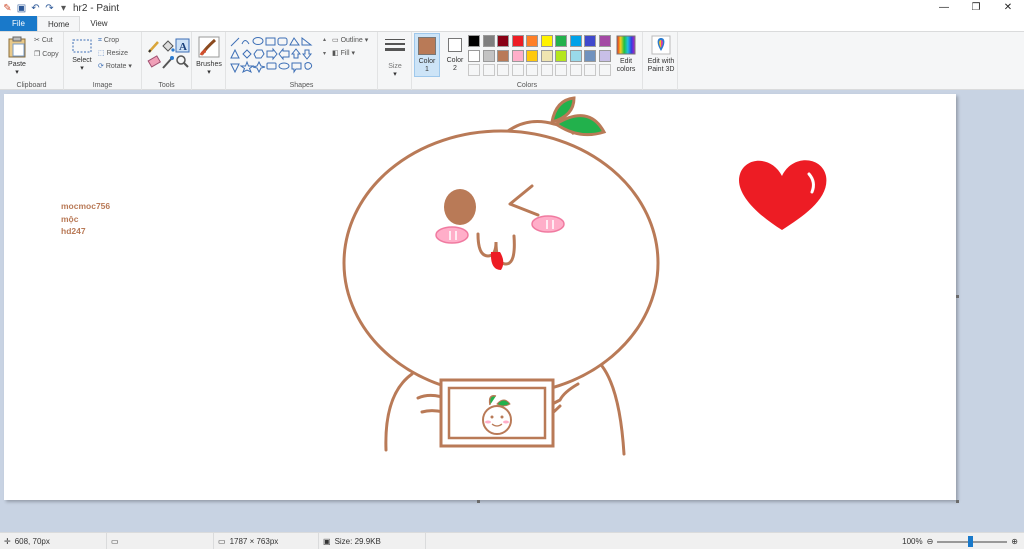 The width and height of the screenshot is (1024, 549). I want to click on cut-button: ✂ Cut, so click(43, 41).